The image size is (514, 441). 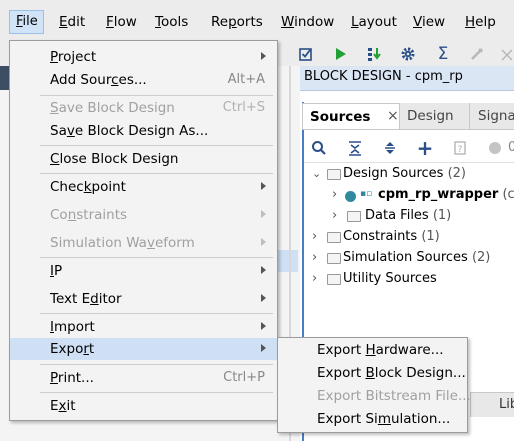 I want to click on add-icon: +, so click(x=425, y=148).